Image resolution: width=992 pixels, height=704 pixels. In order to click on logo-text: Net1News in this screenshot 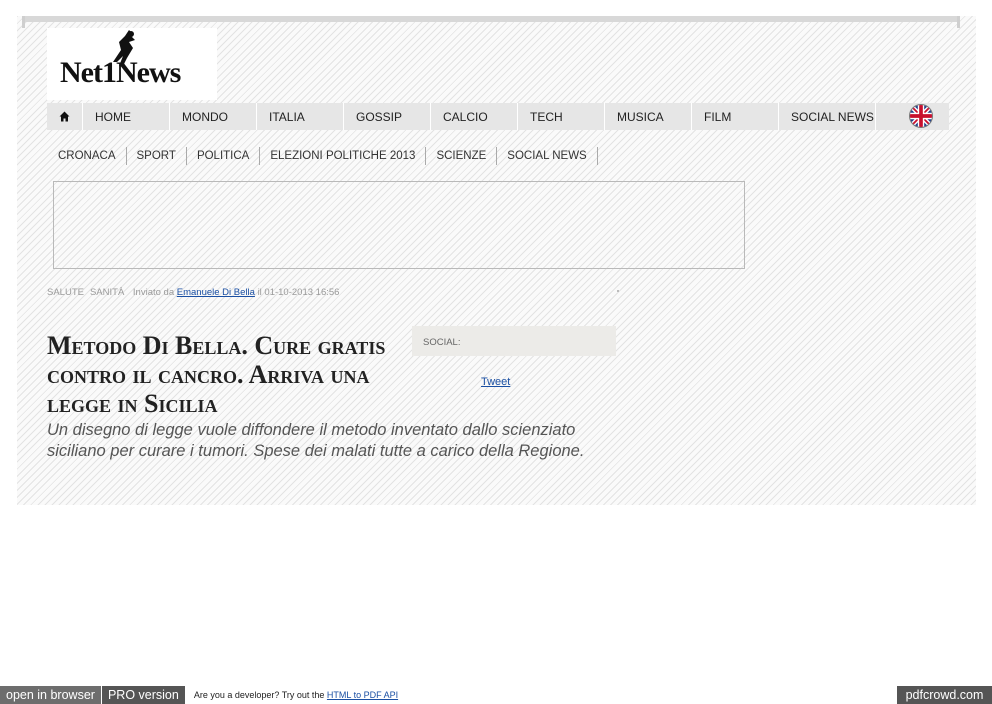, I will do `click(120, 73)`.